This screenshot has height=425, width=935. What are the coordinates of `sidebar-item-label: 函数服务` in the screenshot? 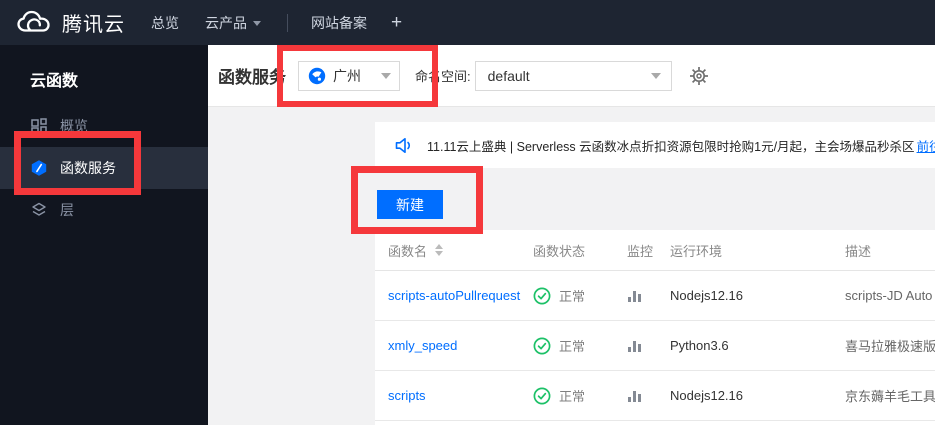 It's located at (88, 168).